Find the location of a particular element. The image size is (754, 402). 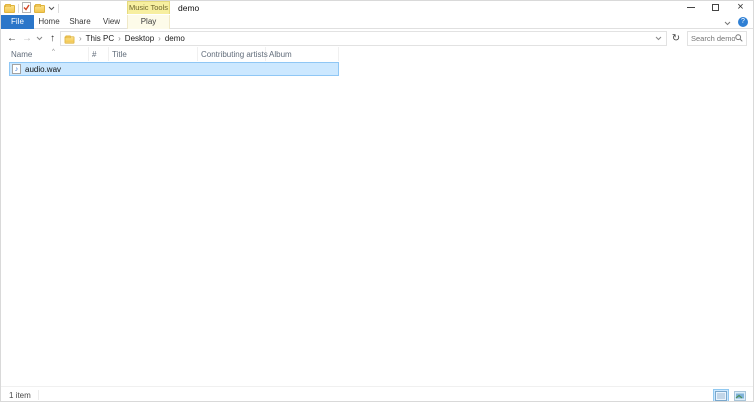

location-folder-icon is located at coordinates (69, 39).